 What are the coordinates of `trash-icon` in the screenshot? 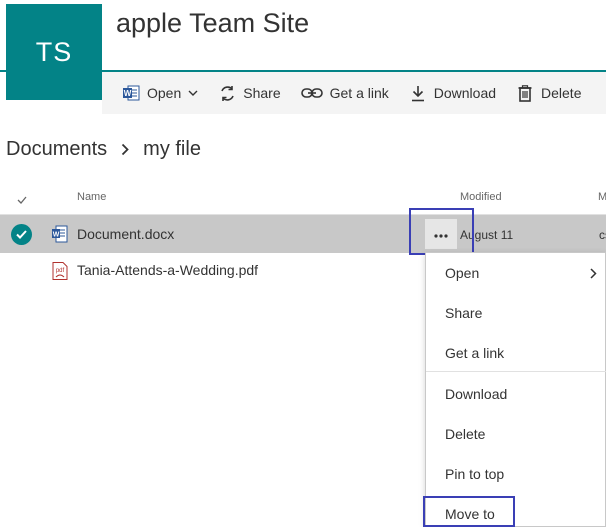 It's located at (525, 93).